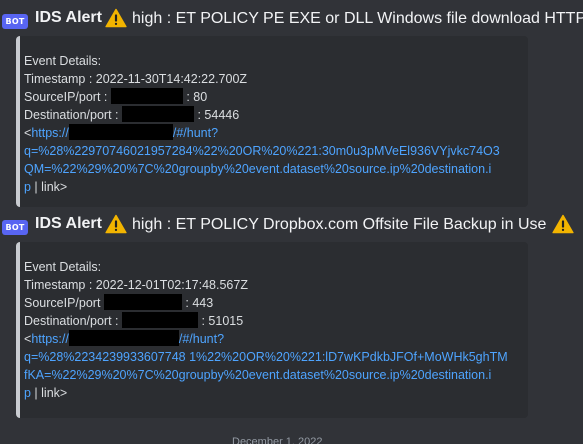 The image size is (583, 444). What do you see at coordinates (271, 97) in the screenshot?
I see `source-ip-port: SourceIP/port : : 80` at bounding box center [271, 97].